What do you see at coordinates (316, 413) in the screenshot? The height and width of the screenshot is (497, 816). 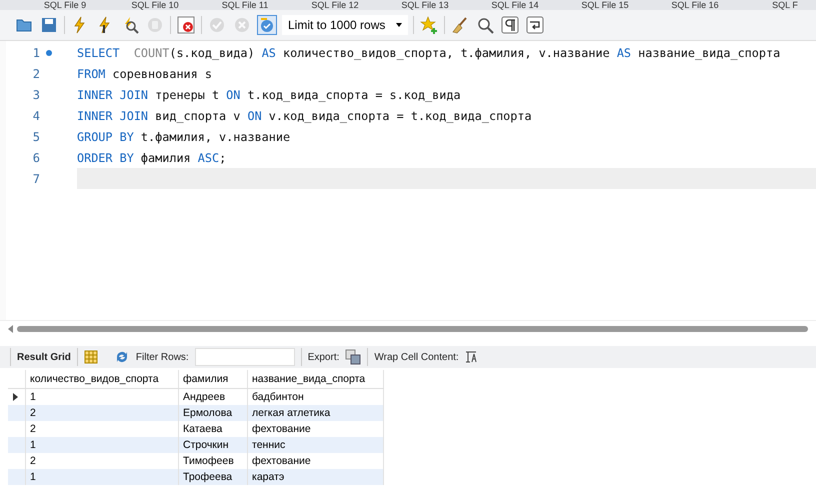 I see `table-cell: легкая атлетика` at bounding box center [316, 413].